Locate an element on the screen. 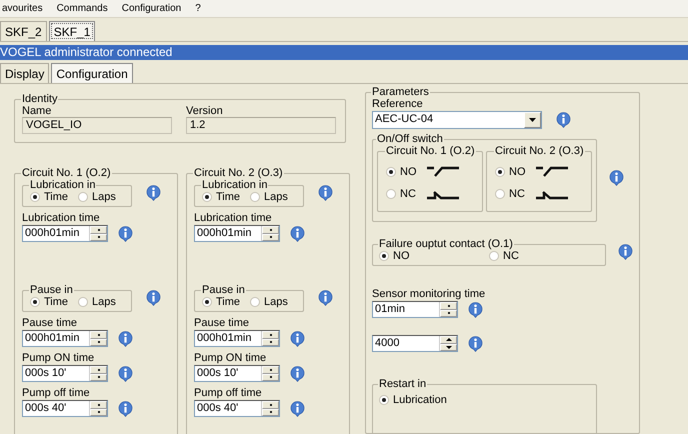  group-title: Restart in is located at coordinates (403, 384).